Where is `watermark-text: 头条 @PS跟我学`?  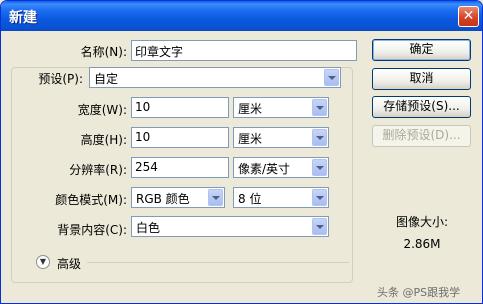 watermark-text: 头条 @PS跟我学 is located at coordinates (419, 292).